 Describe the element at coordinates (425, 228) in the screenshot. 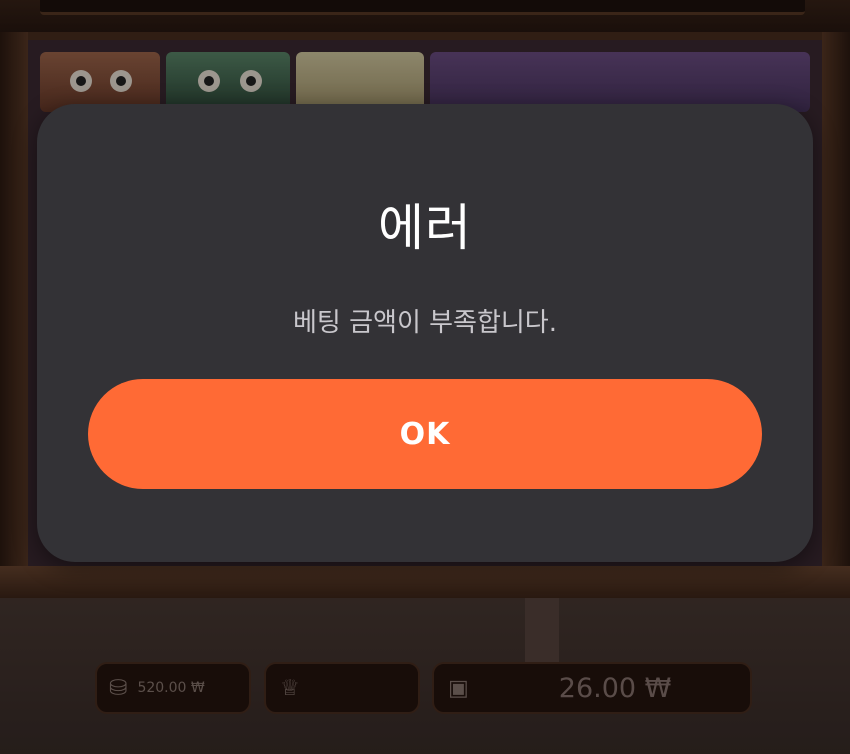

I see `dialog-title: 에러` at that location.